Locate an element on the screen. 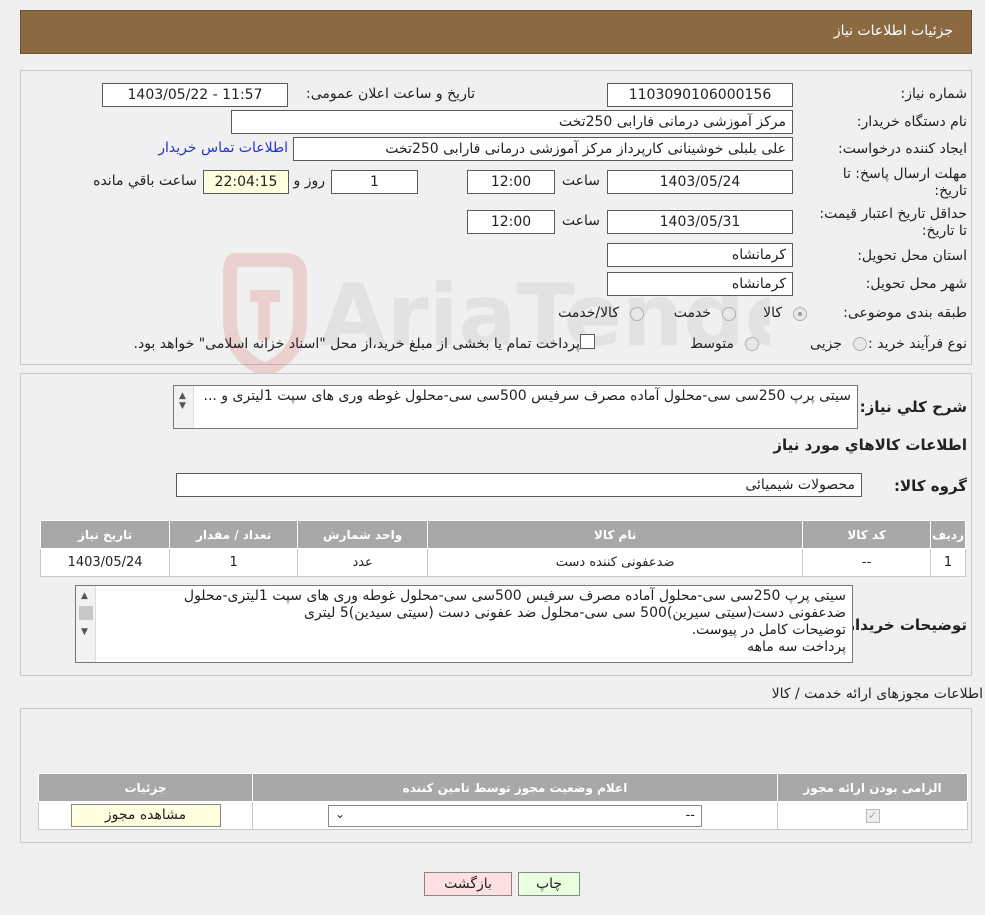 This screenshot has width=985, height=915. process-medium-radio is located at coordinates (752, 344).